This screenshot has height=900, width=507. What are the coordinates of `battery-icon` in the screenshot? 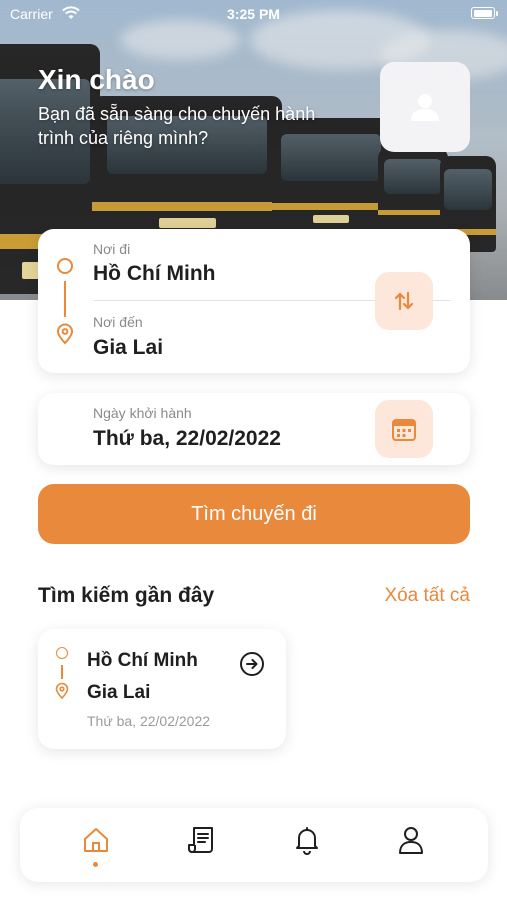 It's located at (484, 13).